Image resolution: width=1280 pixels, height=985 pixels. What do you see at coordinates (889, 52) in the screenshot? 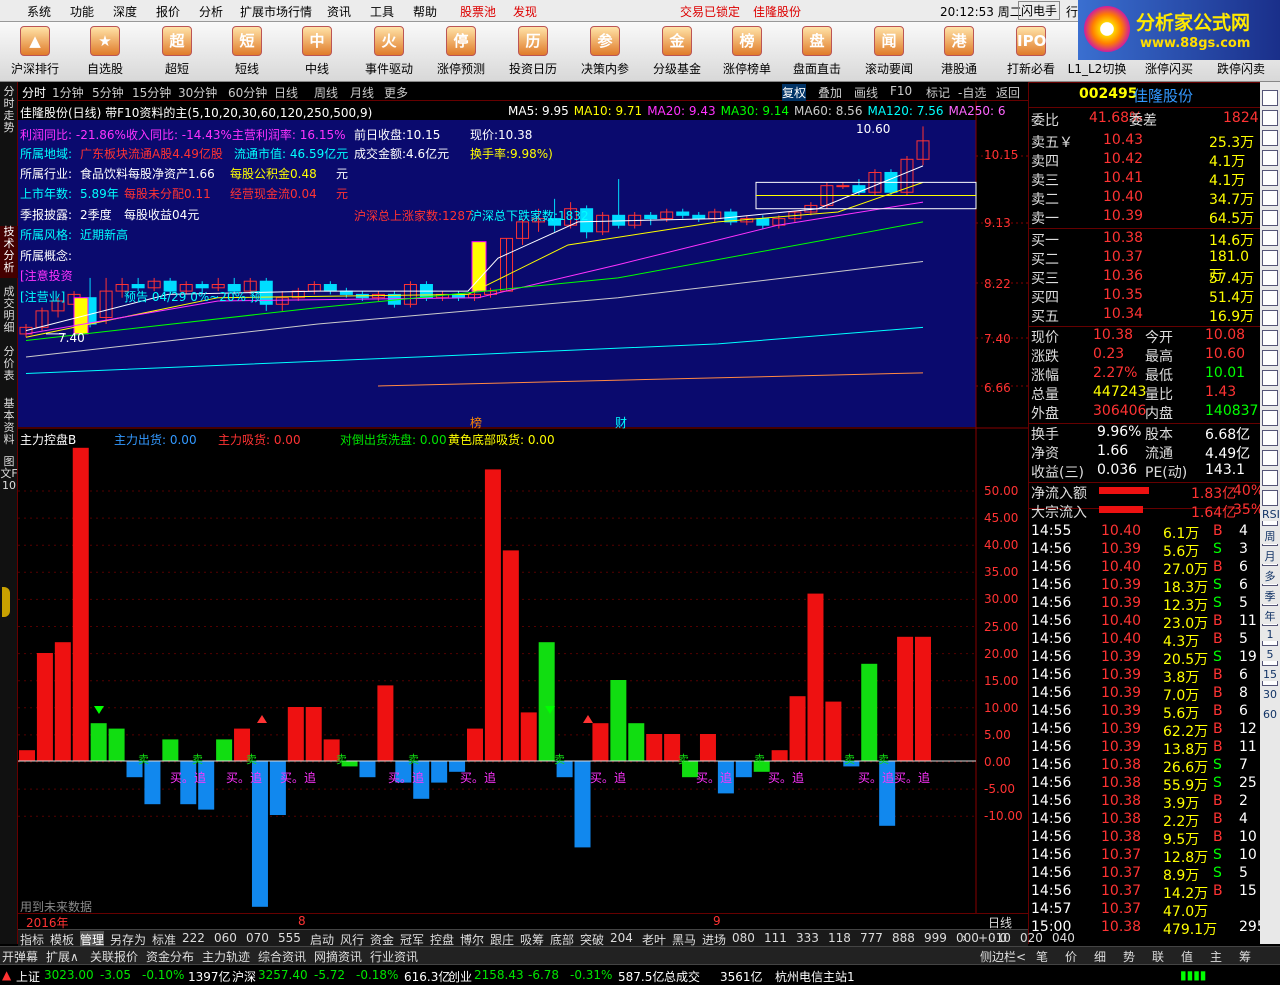
I see `toolbar-button: 闻滚动要闻` at bounding box center [889, 52].